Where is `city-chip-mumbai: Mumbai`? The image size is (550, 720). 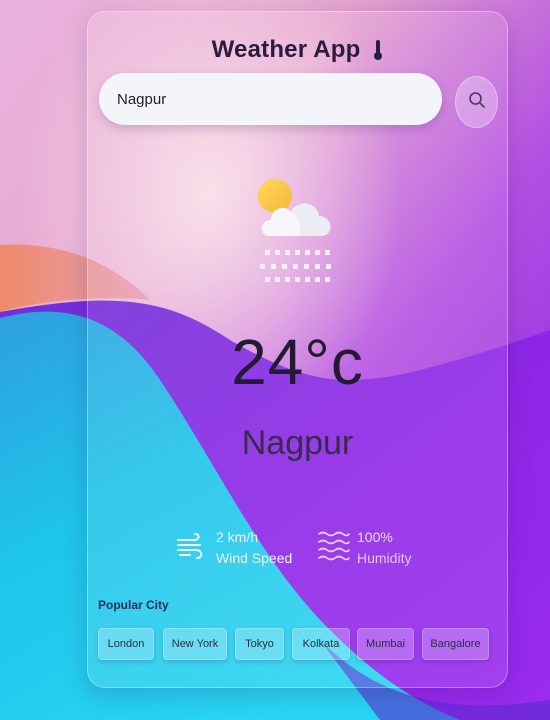
city-chip-mumbai: Mumbai is located at coordinates (385, 644).